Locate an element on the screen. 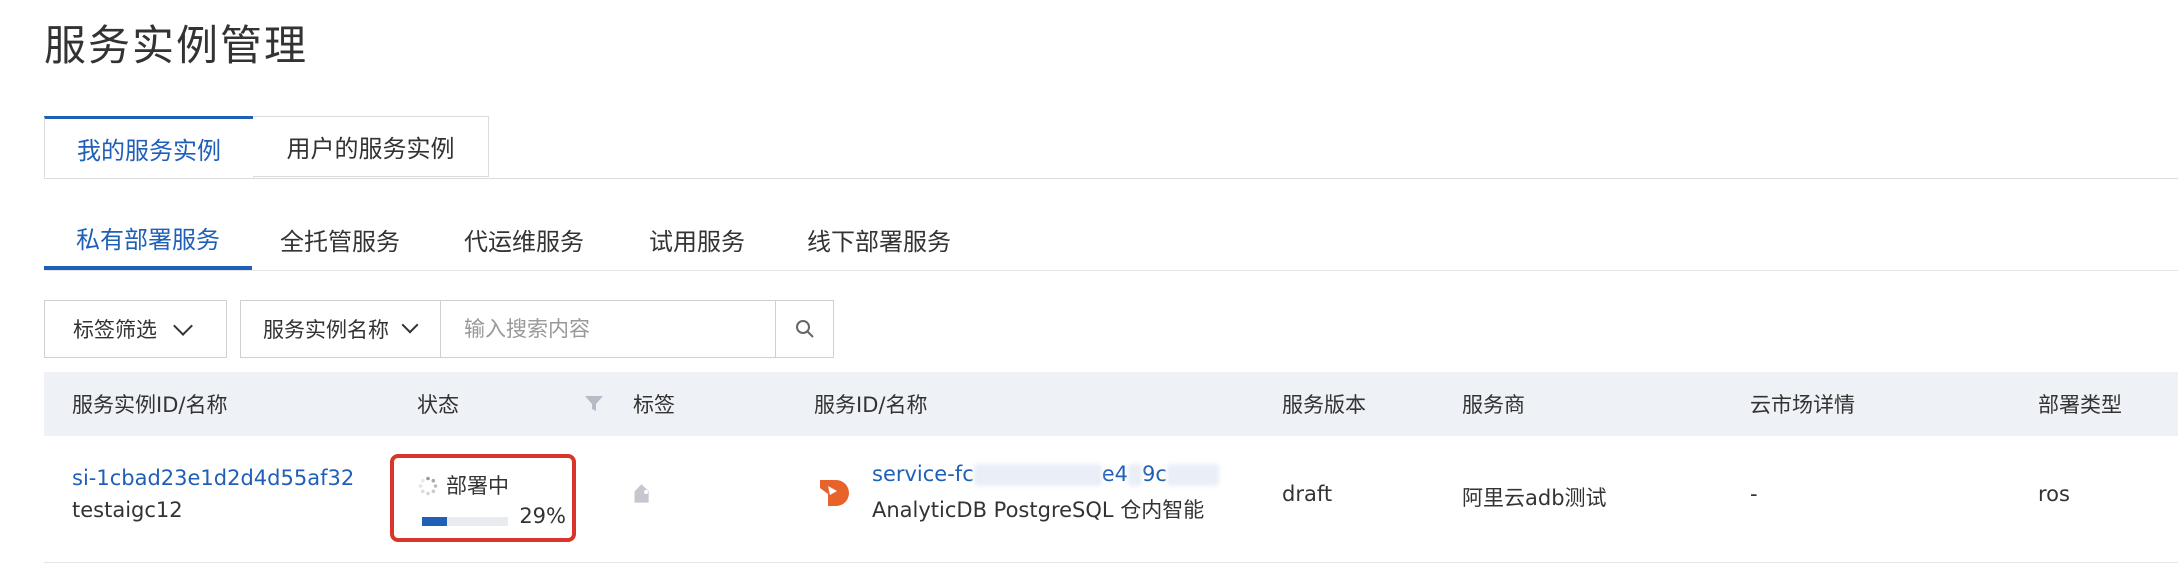 Image resolution: width=2178 pixels, height=578 pixels. status-cell: 部署中 29% is located at coordinates (483, 498).